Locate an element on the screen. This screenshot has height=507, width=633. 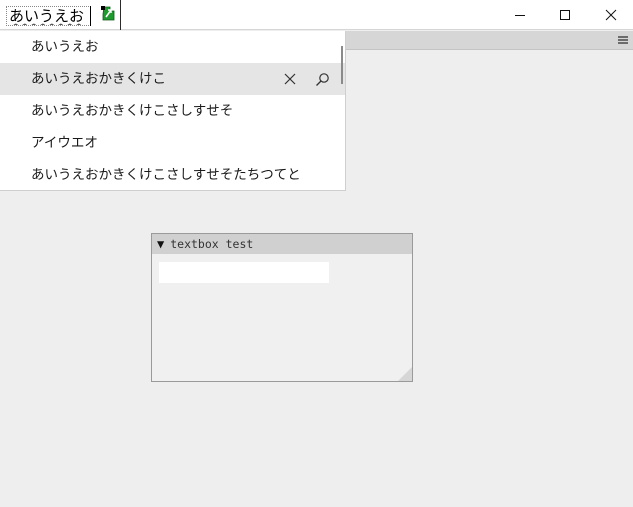
remove-icon is located at coordinates (290, 79).